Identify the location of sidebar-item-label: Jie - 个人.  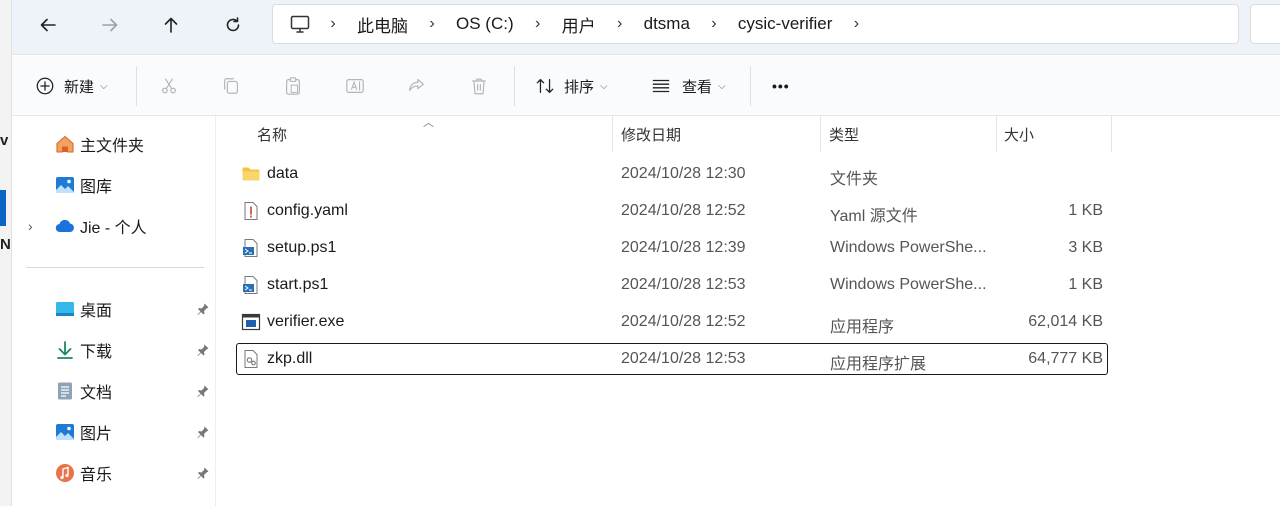
(113, 228).